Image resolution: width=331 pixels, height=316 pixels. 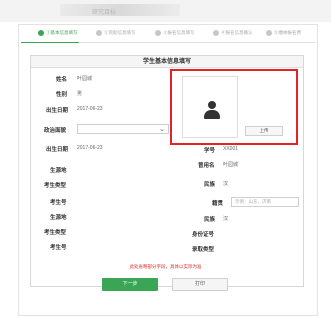 What do you see at coordinates (179, 32) in the screenshot?
I see `step-label: ③报名信息填写` at bounding box center [179, 32].